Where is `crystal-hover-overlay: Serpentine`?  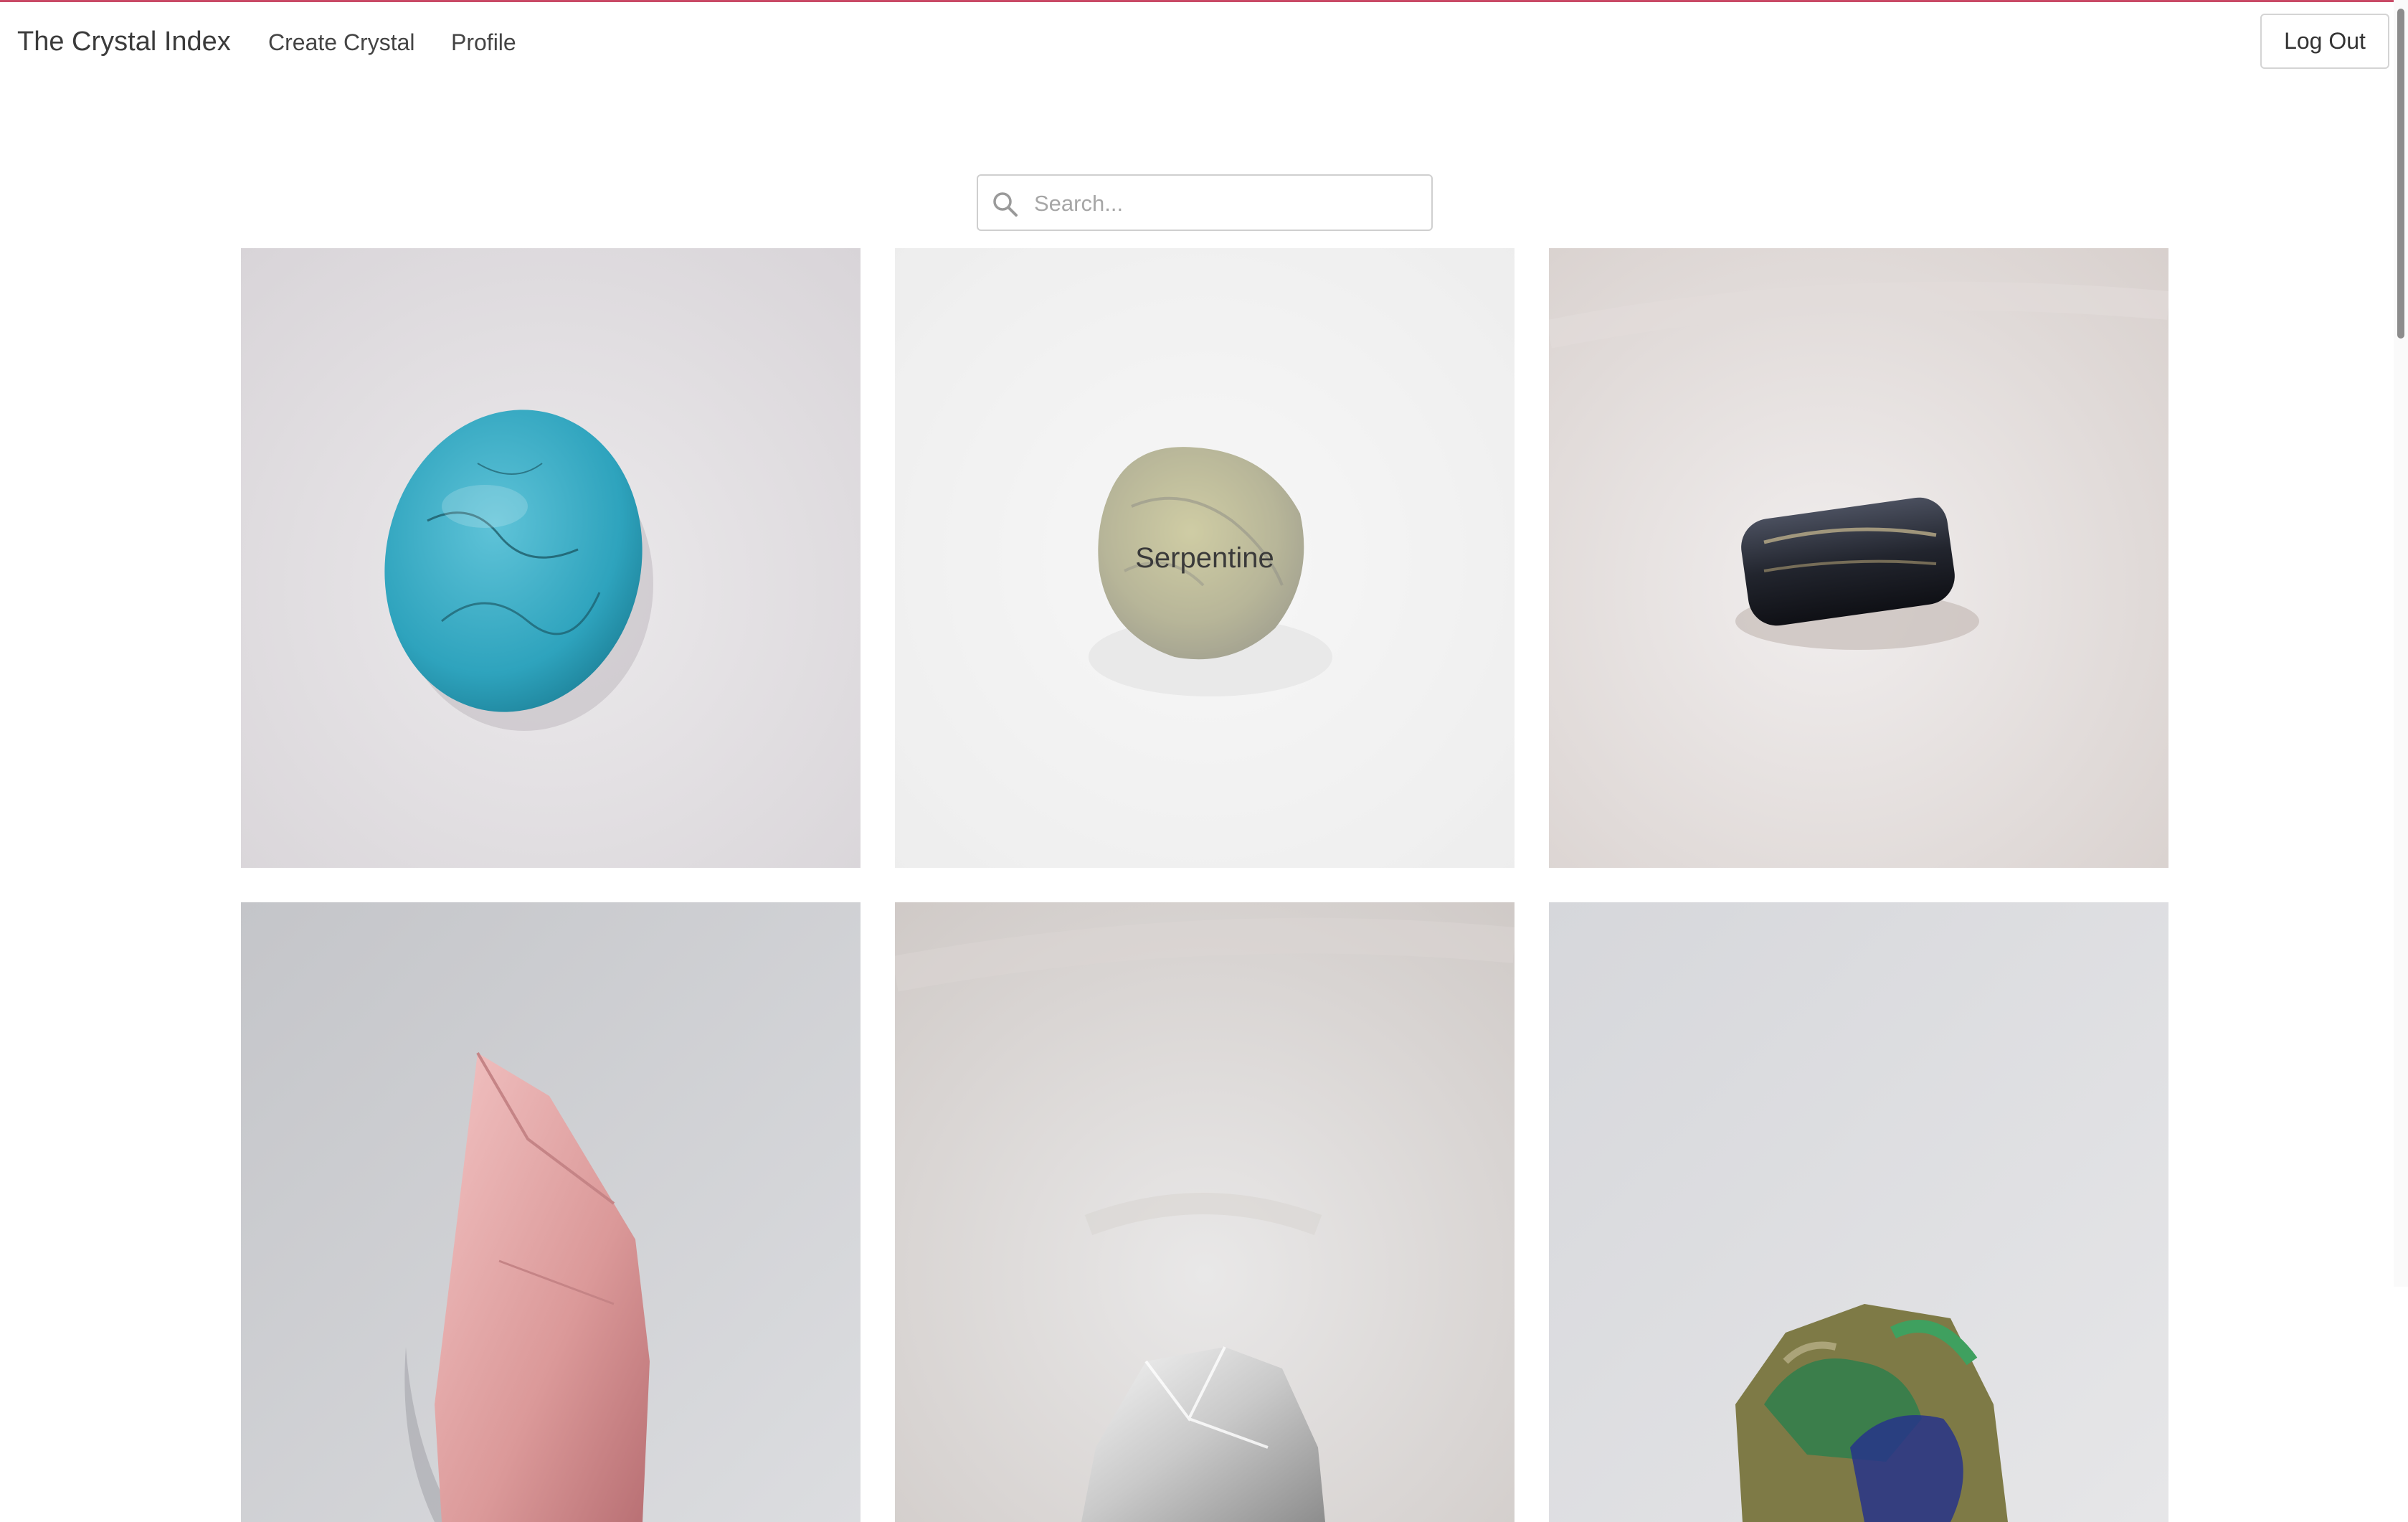 crystal-hover-overlay: Serpentine is located at coordinates (1205, 558).